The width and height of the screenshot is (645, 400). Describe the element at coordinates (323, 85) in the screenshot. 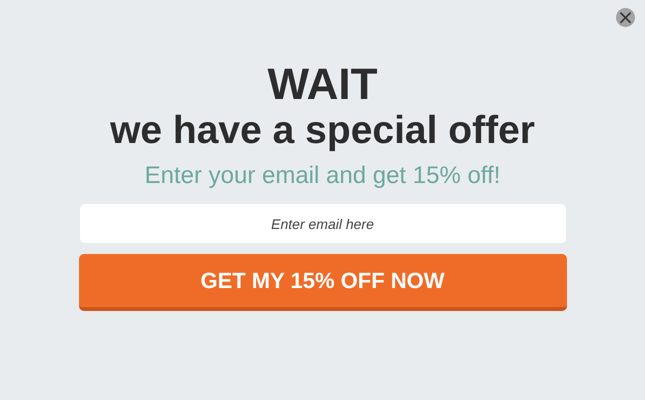

I see `headline: WAIT` at that location.